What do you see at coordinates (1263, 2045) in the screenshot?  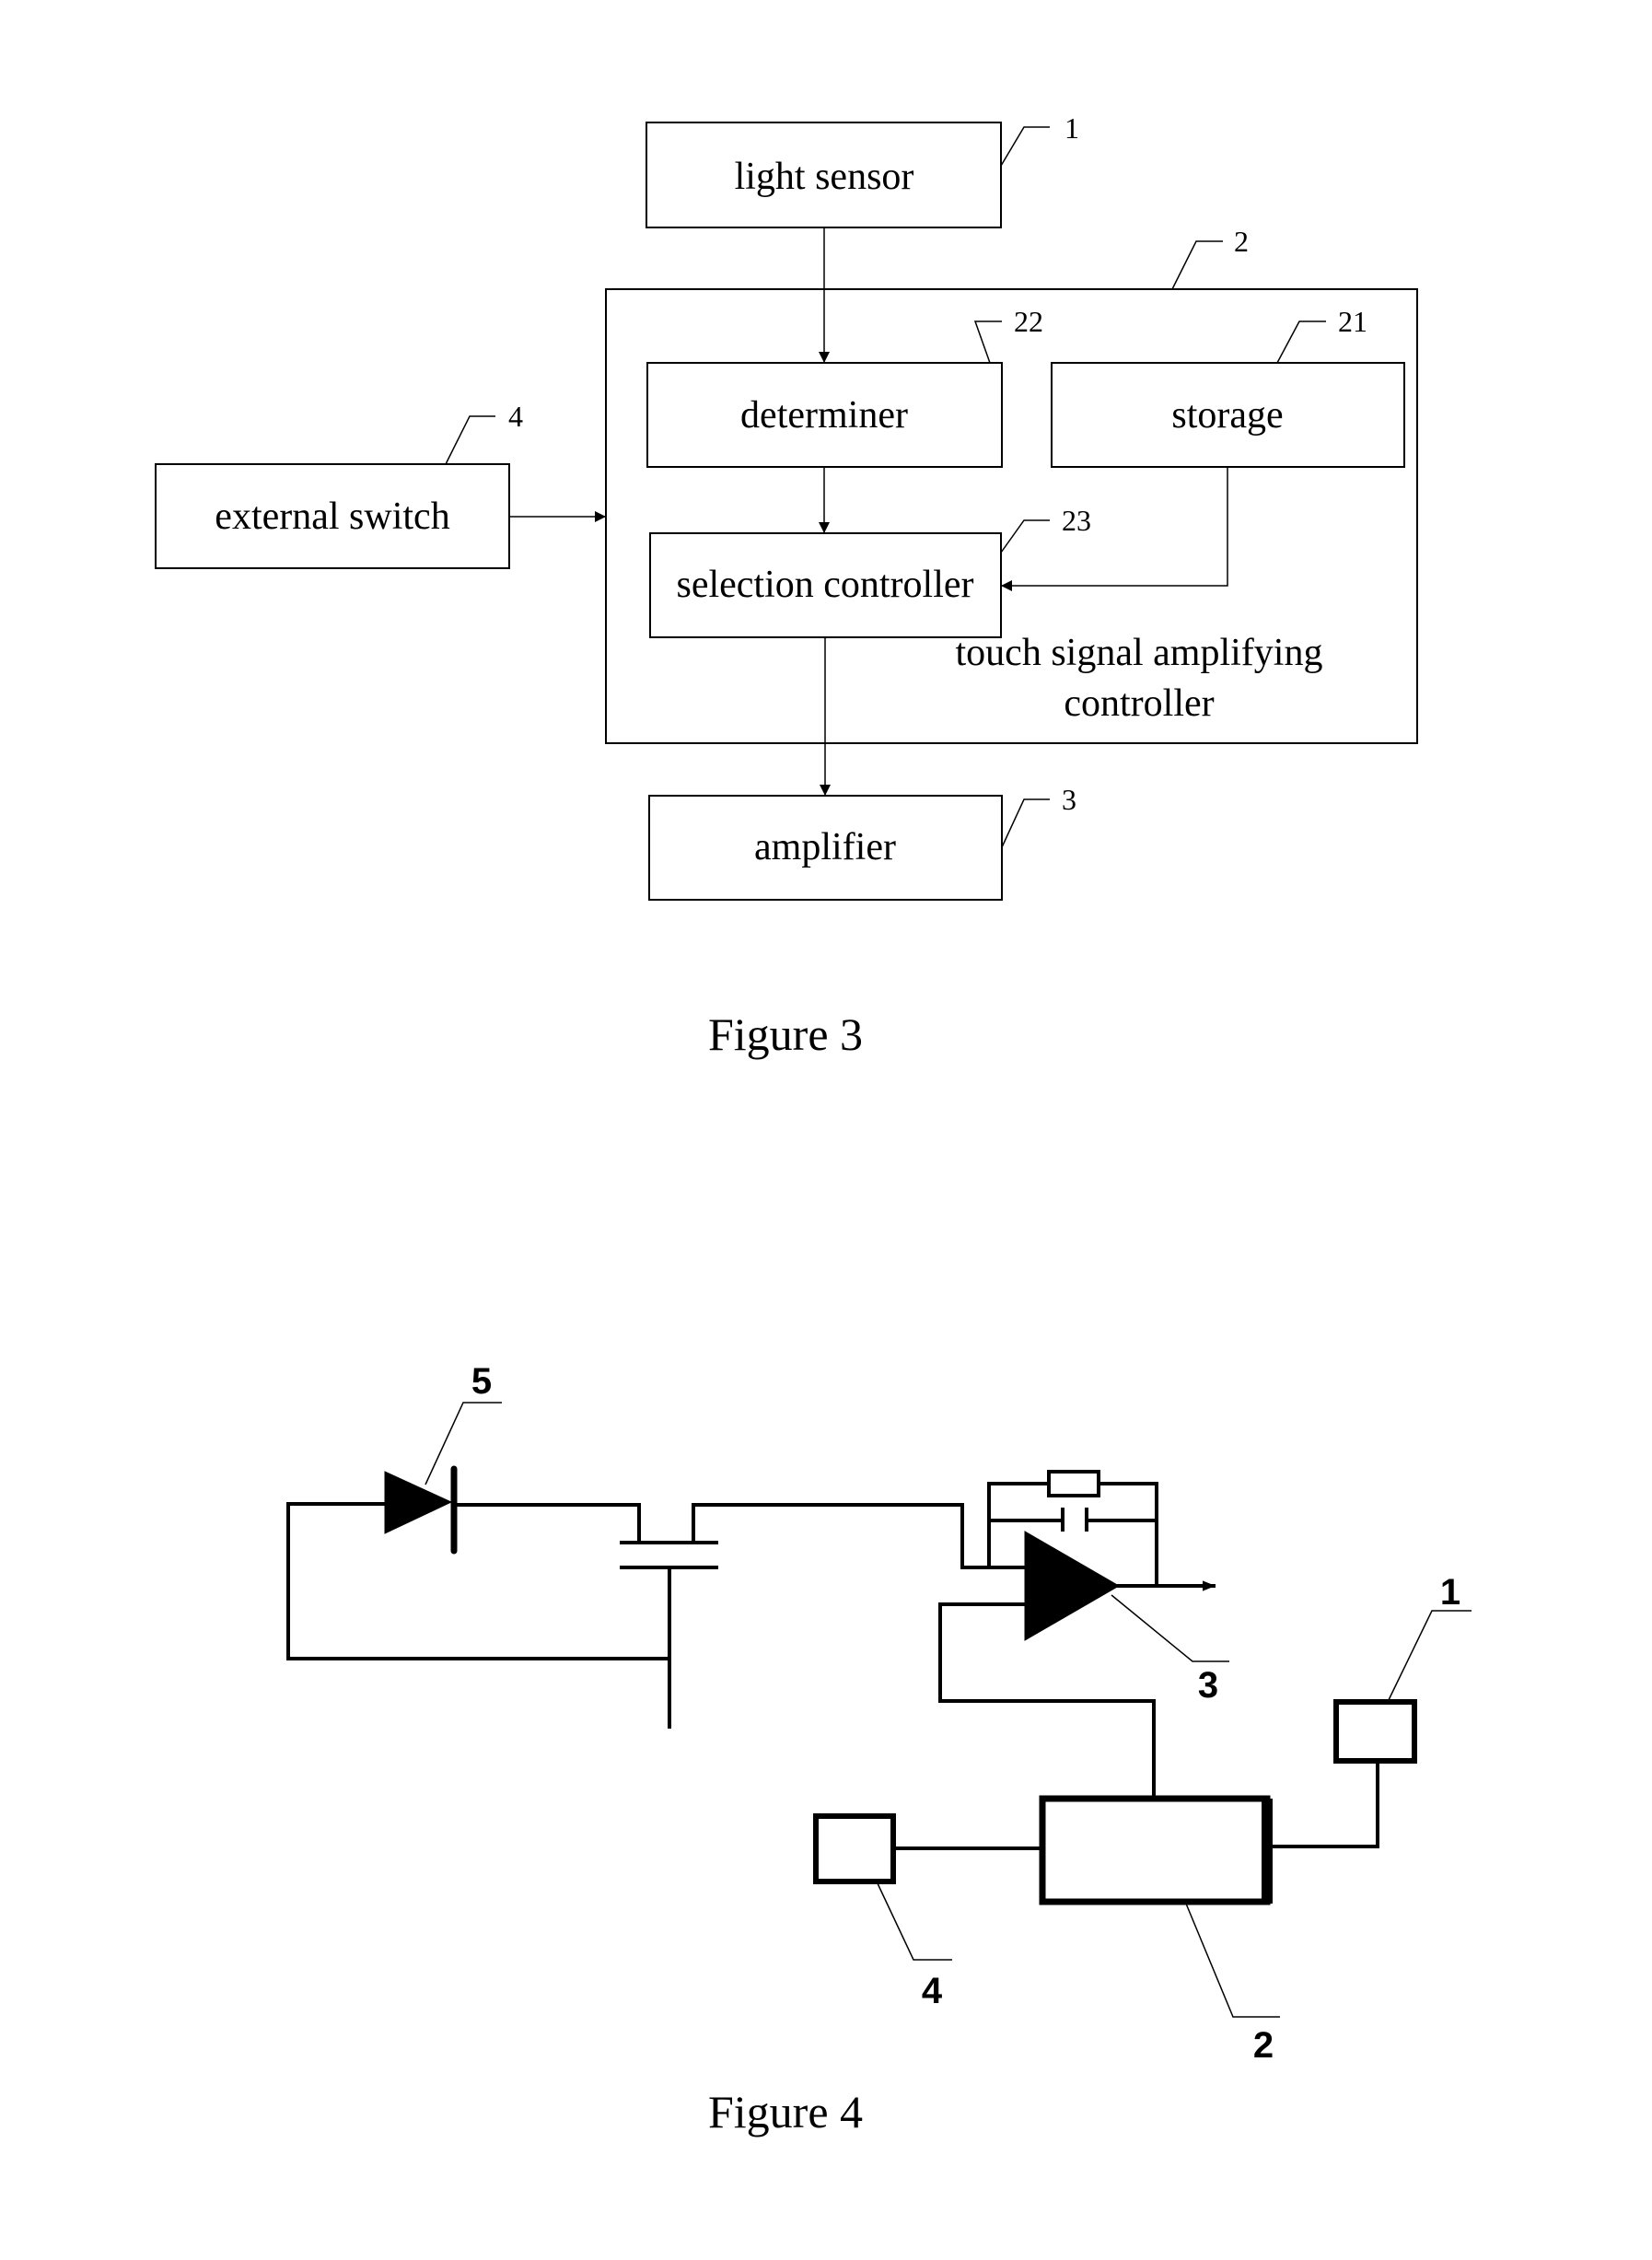 I see `ref-number-2-fig4: 2` at bounding box center [1263, 2045].